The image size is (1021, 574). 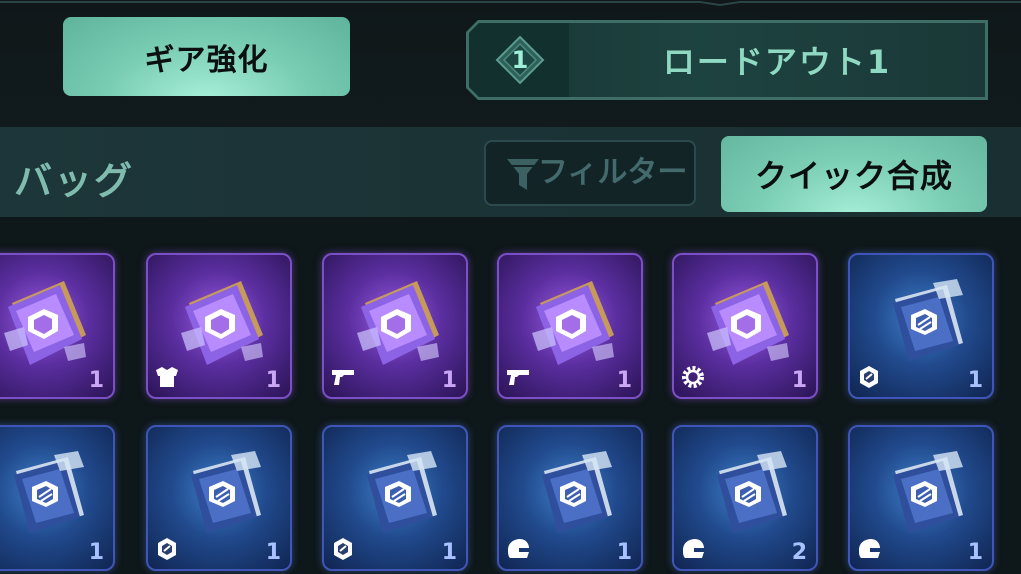 I want to click on funnel-icon, so click(x=523, y=174).